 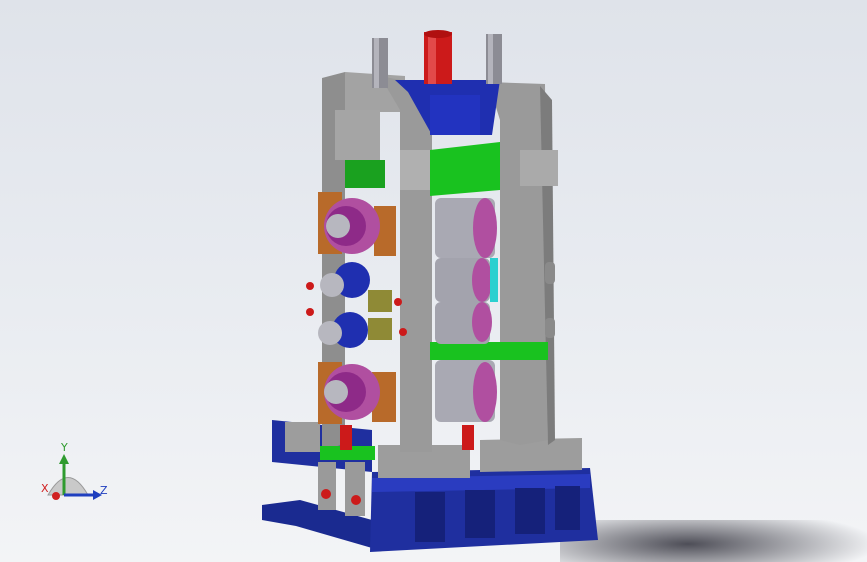 I want to click on triad-x-label: X, so click(x=45, y=488).